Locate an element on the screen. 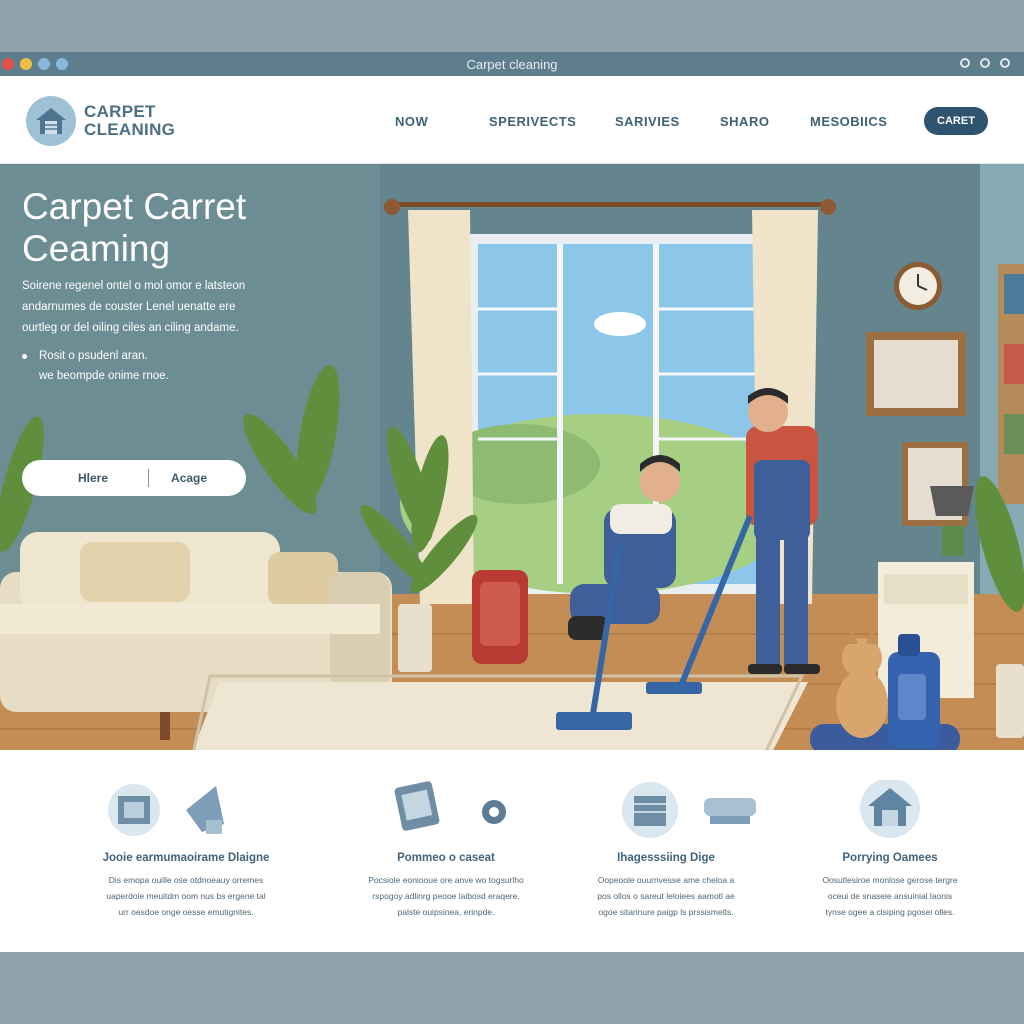  nav-link-now: NOW is located at coordinates (411, 121).